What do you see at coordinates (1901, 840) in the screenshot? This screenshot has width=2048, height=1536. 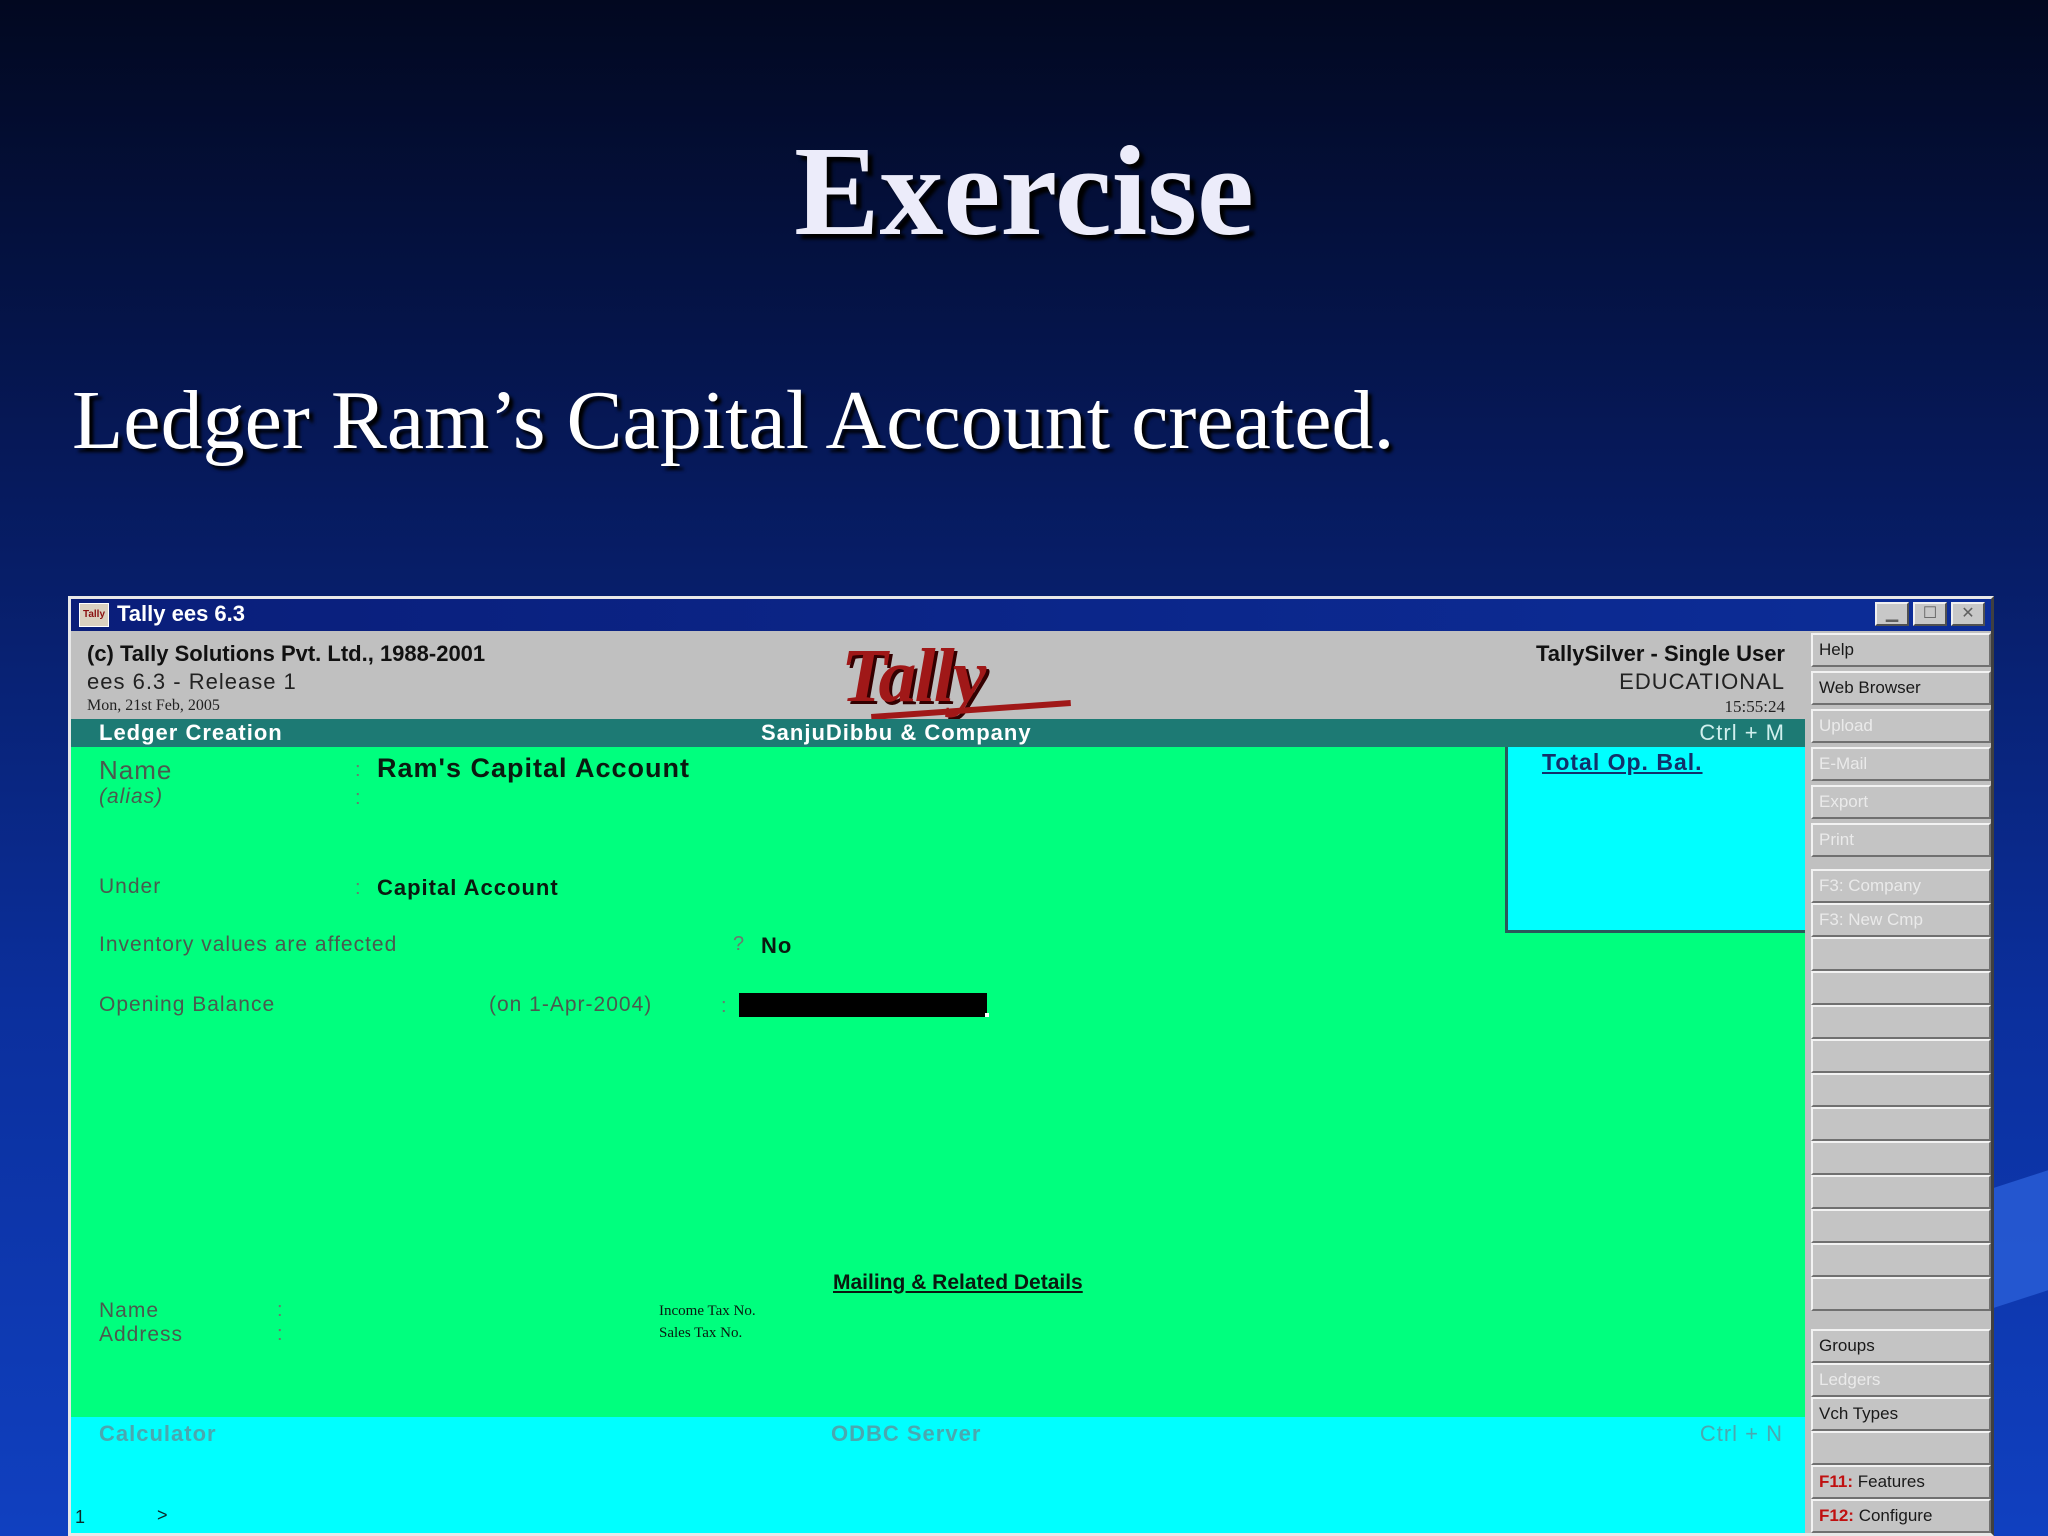 I see `print-button: Print` at bounding box center [1901, 840].